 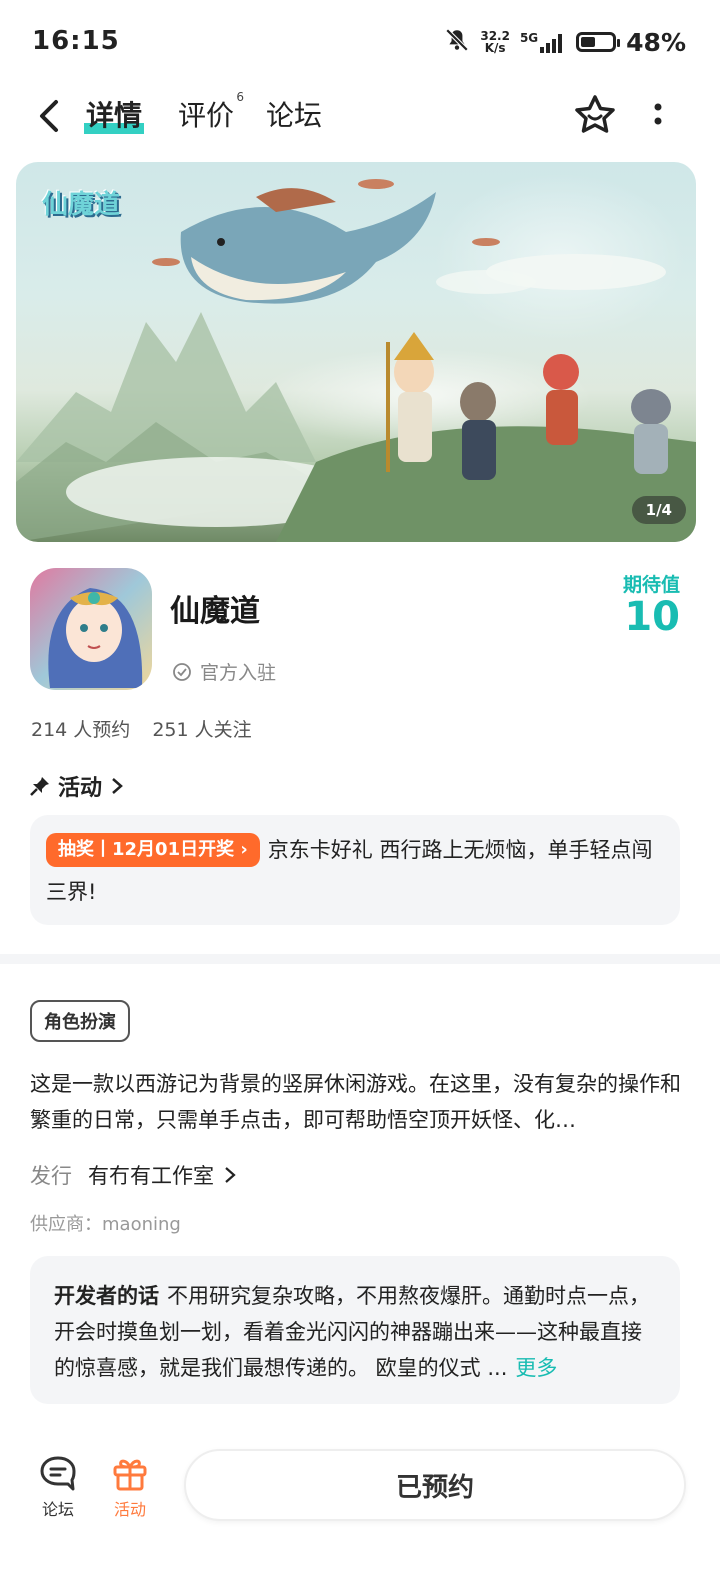 What do you see at coordinates (106, 1296) in the screenshot?
I see `developer-notes-title: 开发者的话` at bounding box center [106, 1296].